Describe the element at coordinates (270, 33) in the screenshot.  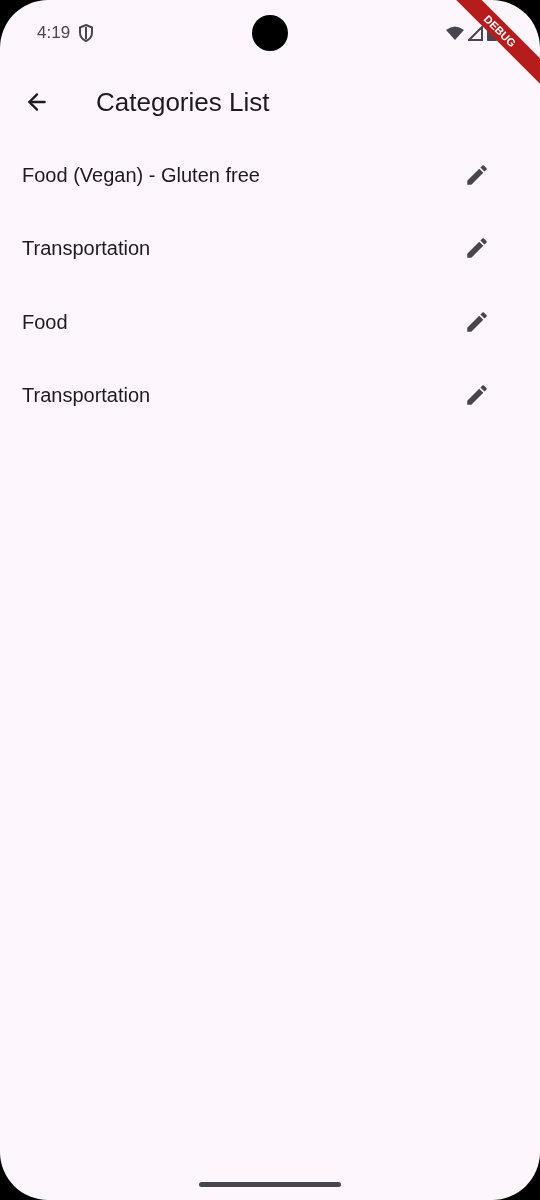
I see `camera-cutout` at that location.